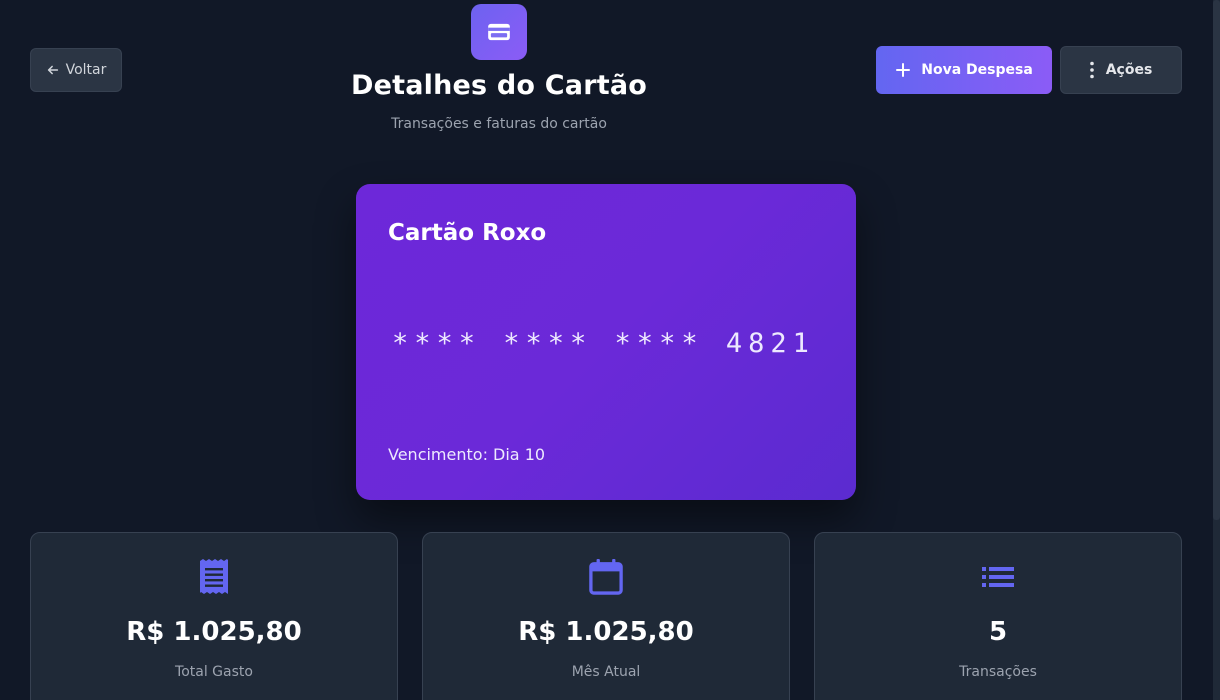  What do you see at coordinates (499, 124) in the screenshot?
I see `page-subtitle: Transações e faturas do cartão` at bounding box center [499, 124].